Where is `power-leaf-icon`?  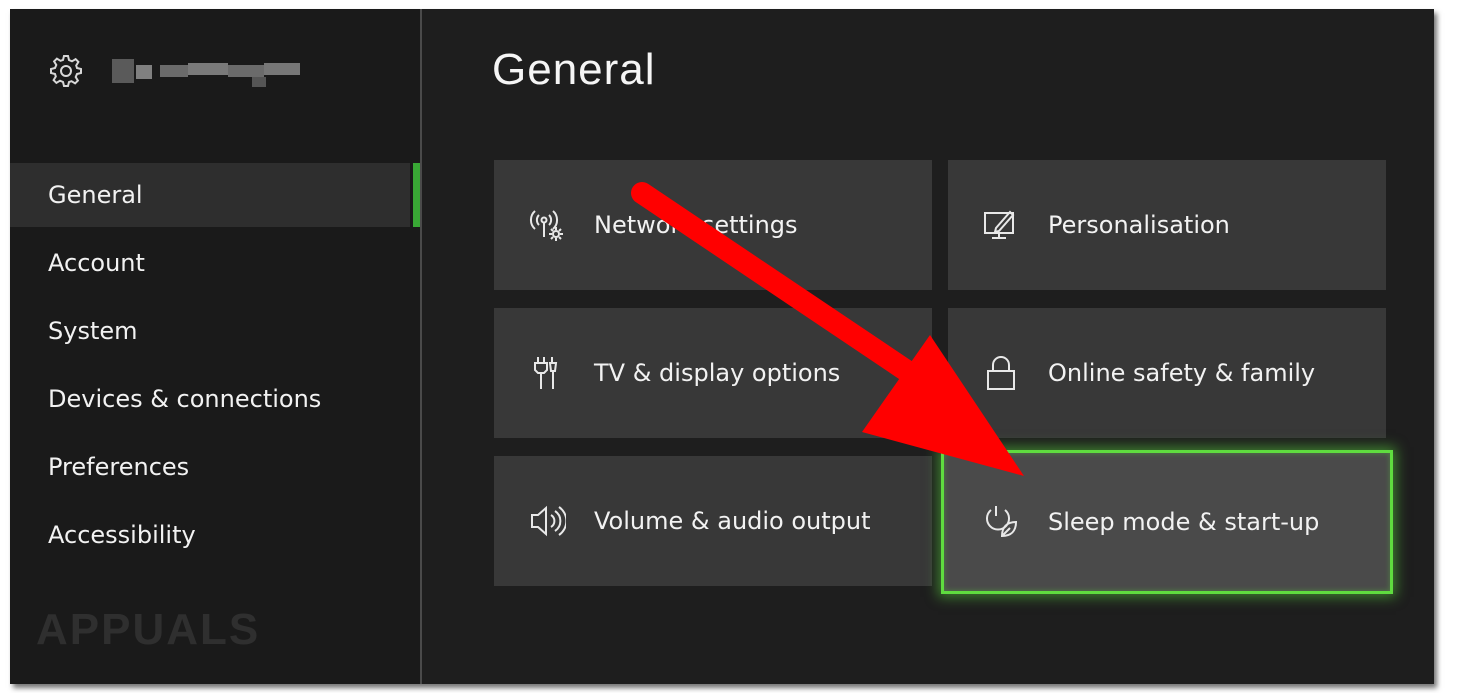 power-leaf-icon is located at coordinates (1001, 522).